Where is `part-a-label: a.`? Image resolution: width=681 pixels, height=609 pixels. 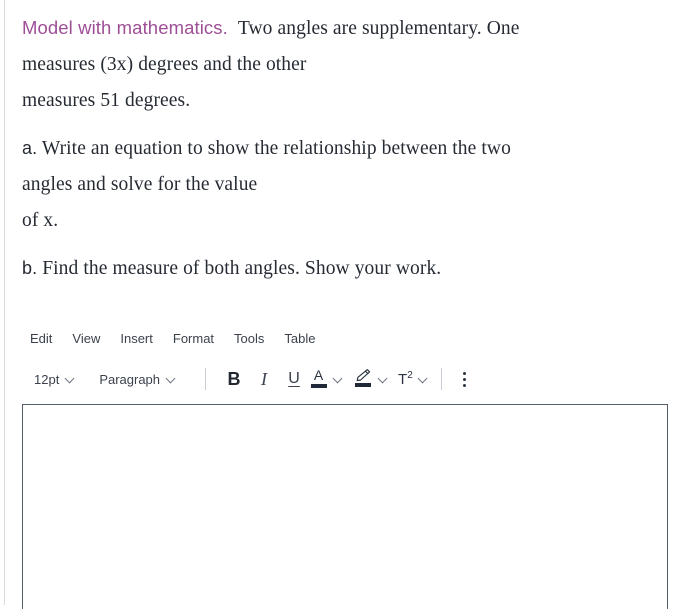 part-a-label: a. is located at coordinates (30, 148).